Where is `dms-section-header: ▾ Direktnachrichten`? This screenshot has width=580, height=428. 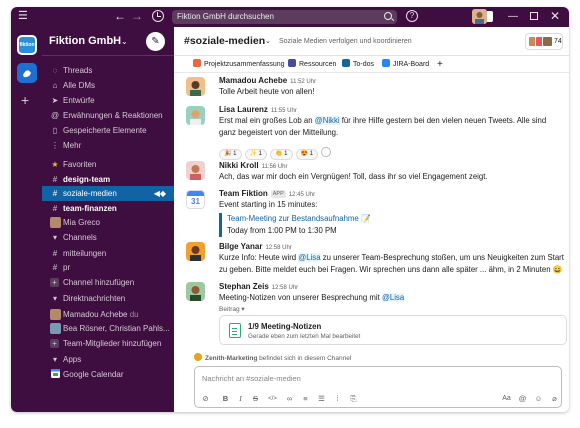 dms-section-header: ▾ Direktnachrichten is located at coordinates (108, 298).